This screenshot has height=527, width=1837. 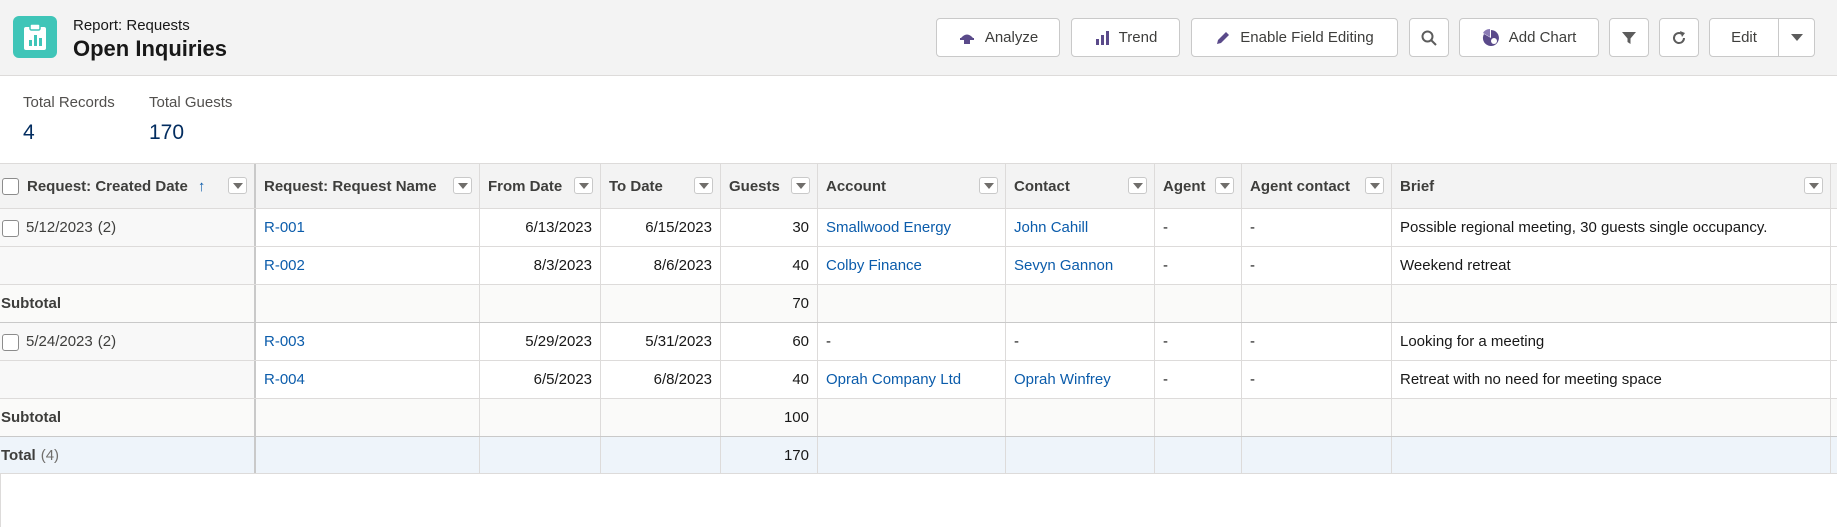 I want to click on edit-menu-button, so click(x=1796, y=37).